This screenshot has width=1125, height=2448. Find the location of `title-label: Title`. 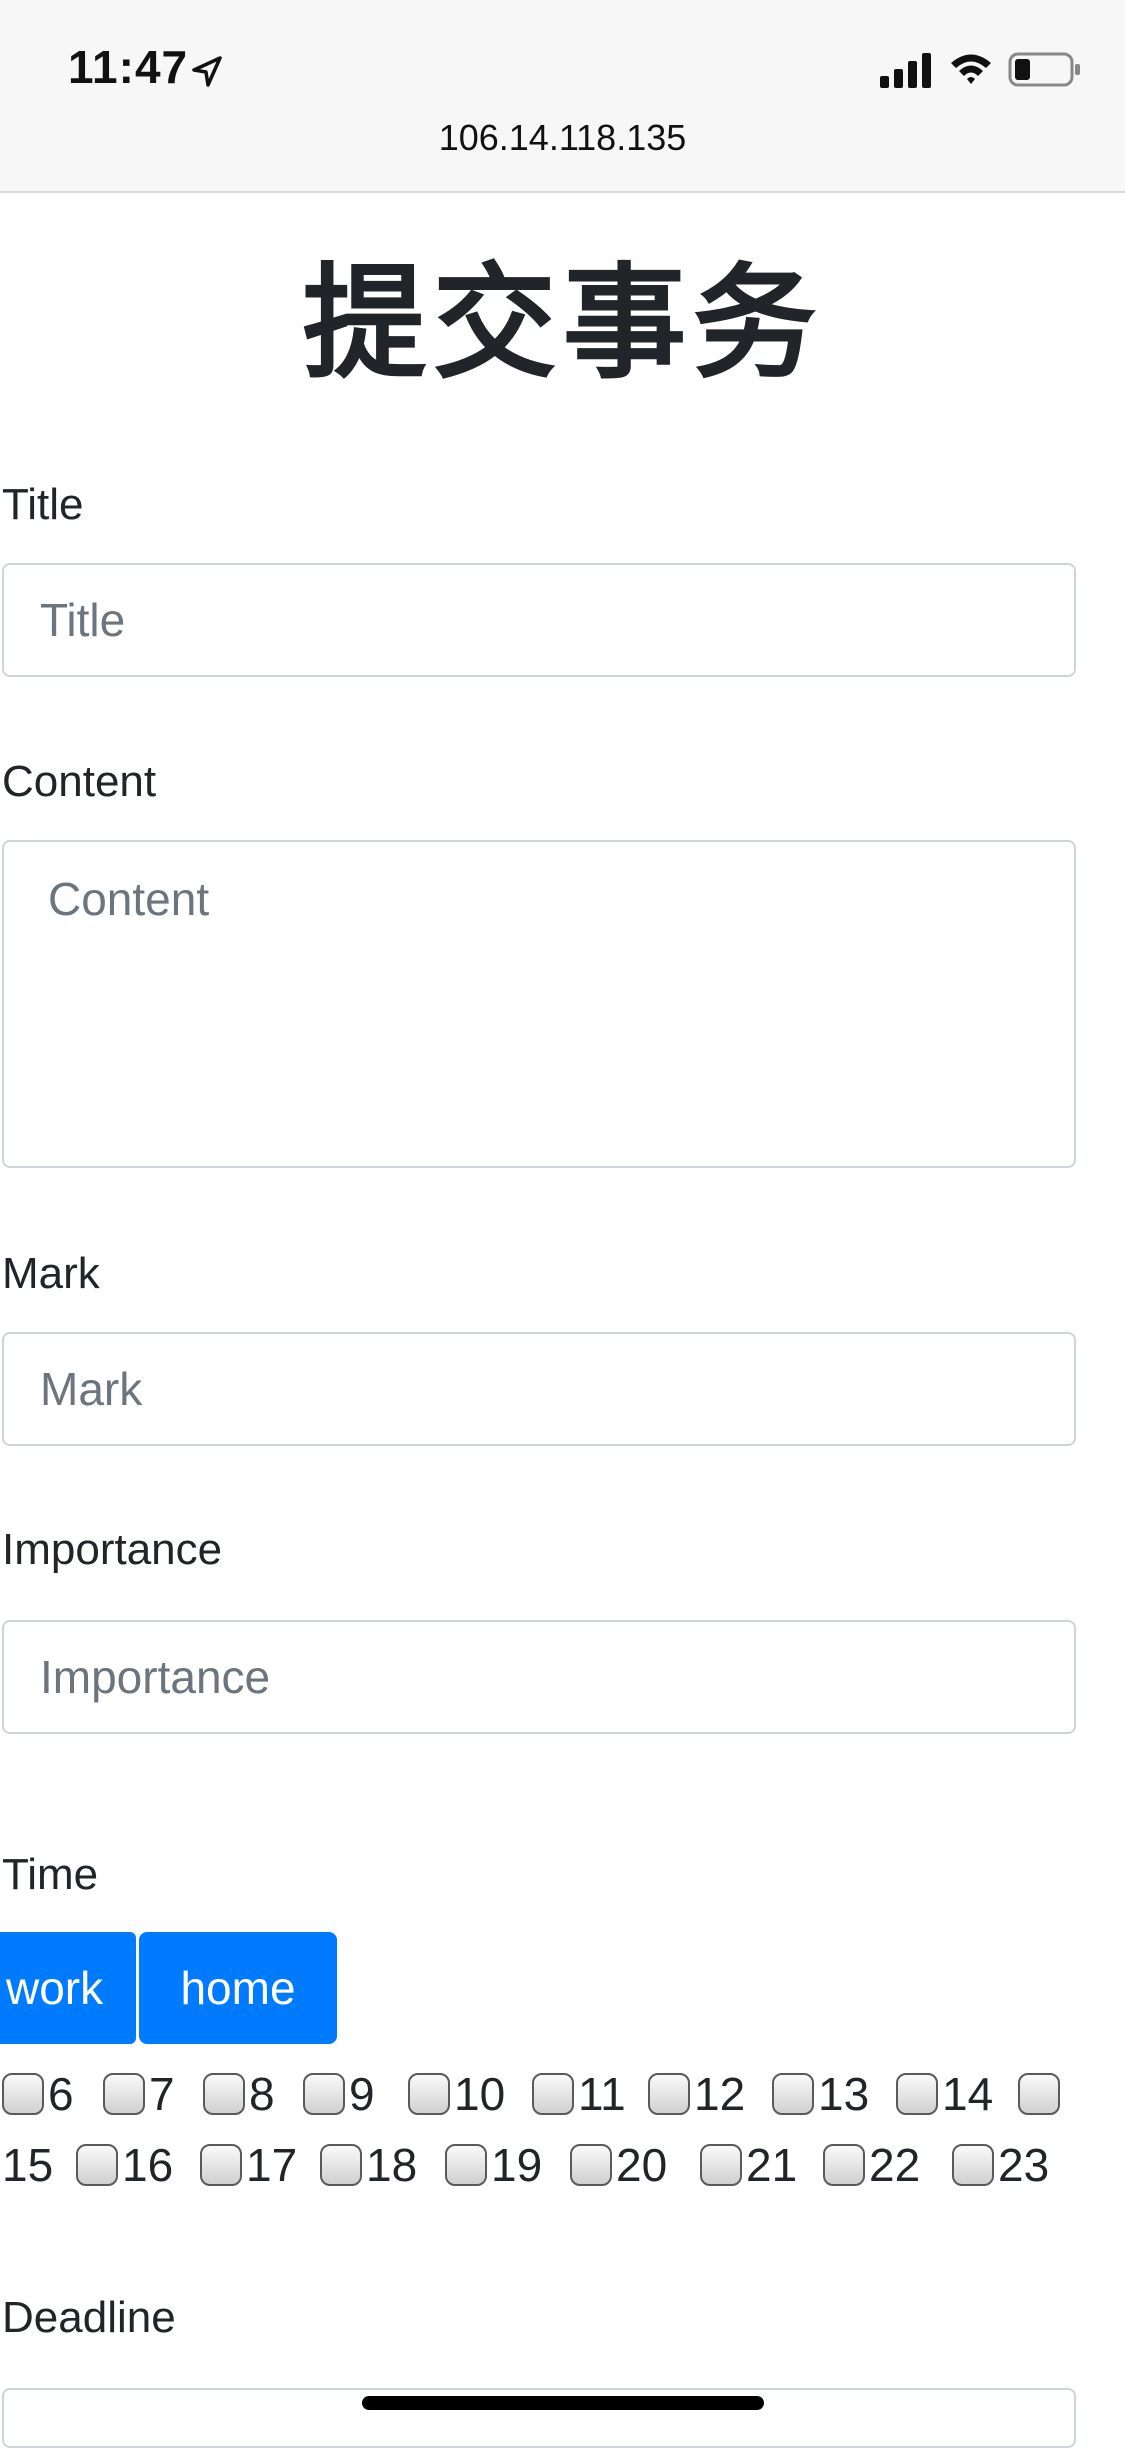

title-label: Title is located at coordinates (43, 504).